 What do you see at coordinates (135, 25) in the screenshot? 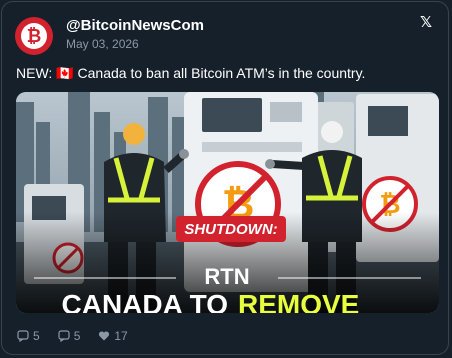
I see `author-handle: @BitcoinNewsCom` at bounding box center [135, 25].